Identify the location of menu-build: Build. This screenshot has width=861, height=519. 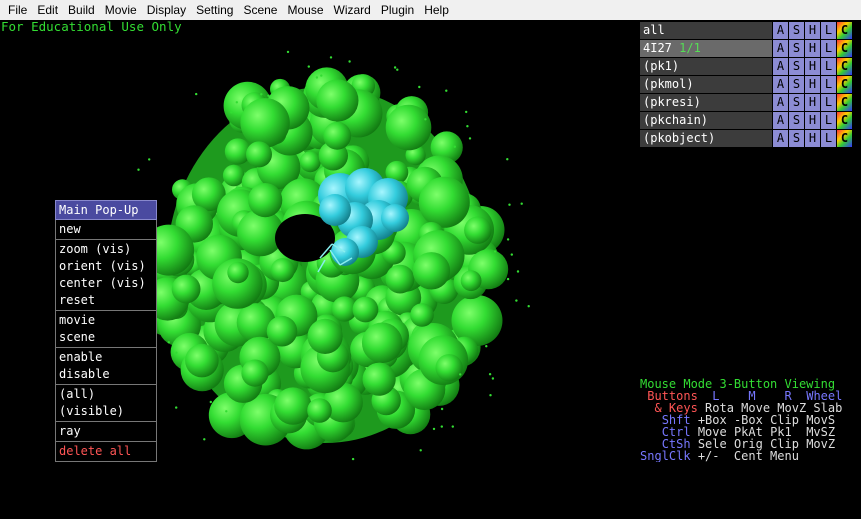
(81, 10).